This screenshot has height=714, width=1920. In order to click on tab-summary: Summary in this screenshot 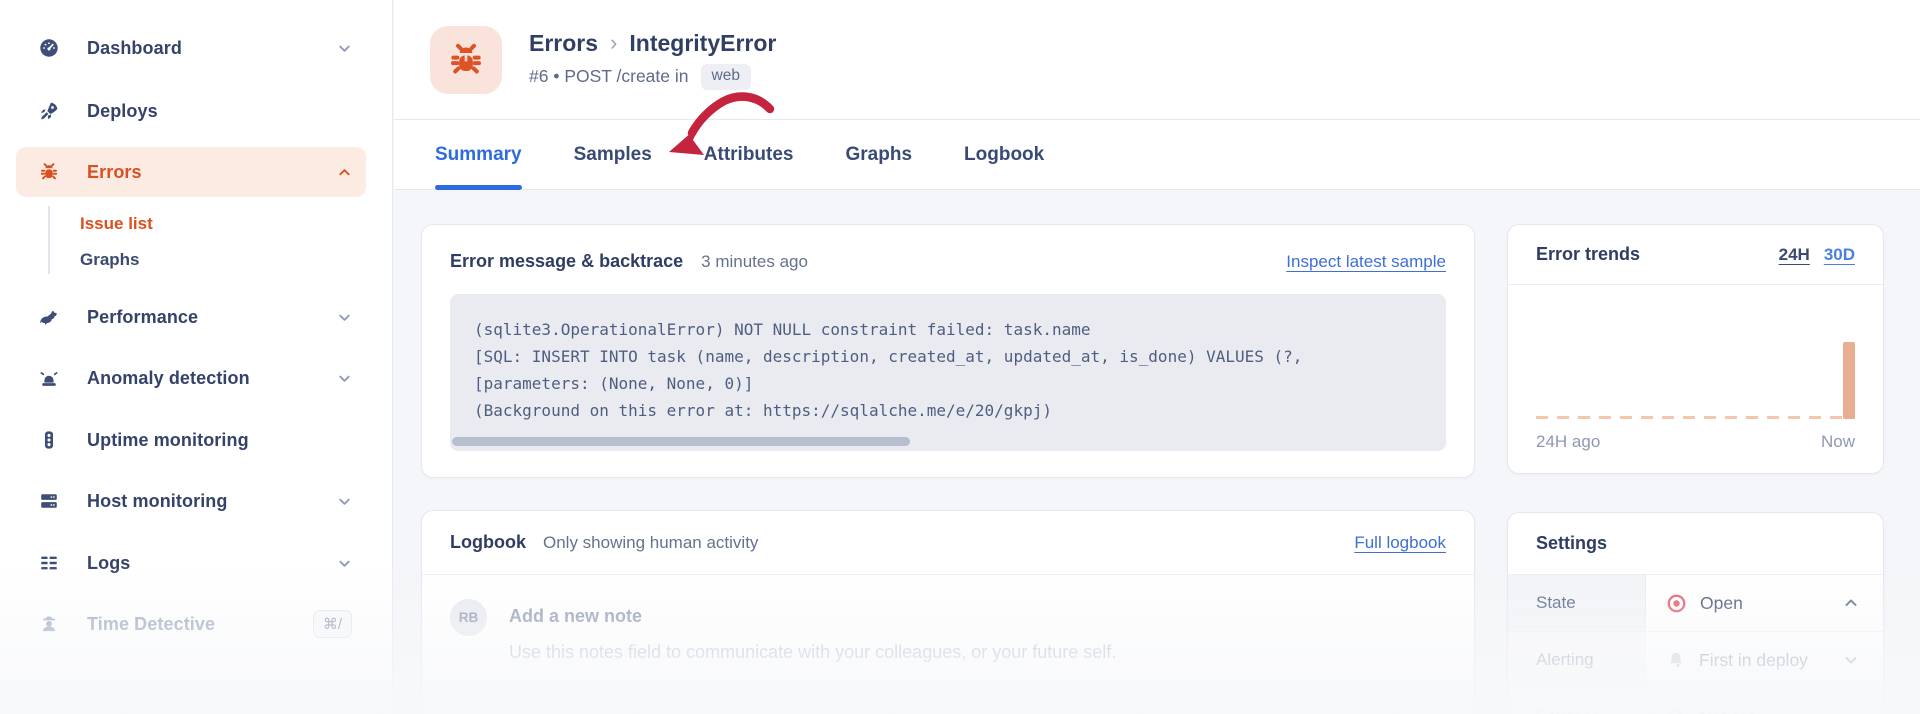, I will do `click(478, 155)`.